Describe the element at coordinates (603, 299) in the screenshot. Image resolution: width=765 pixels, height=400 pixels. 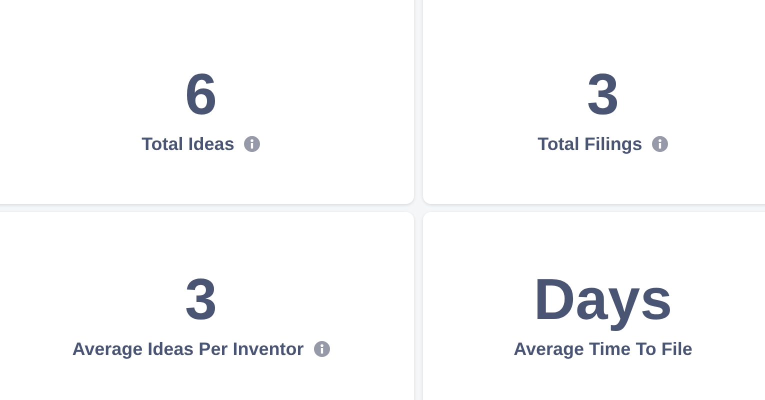
I see `stat-value: Days` at that location.